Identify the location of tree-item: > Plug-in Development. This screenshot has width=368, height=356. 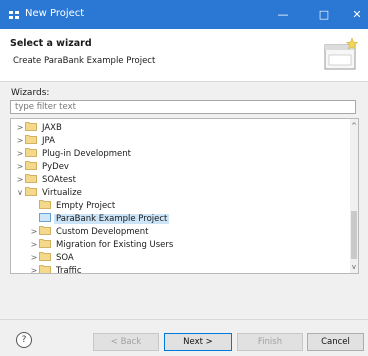
(74, 153).